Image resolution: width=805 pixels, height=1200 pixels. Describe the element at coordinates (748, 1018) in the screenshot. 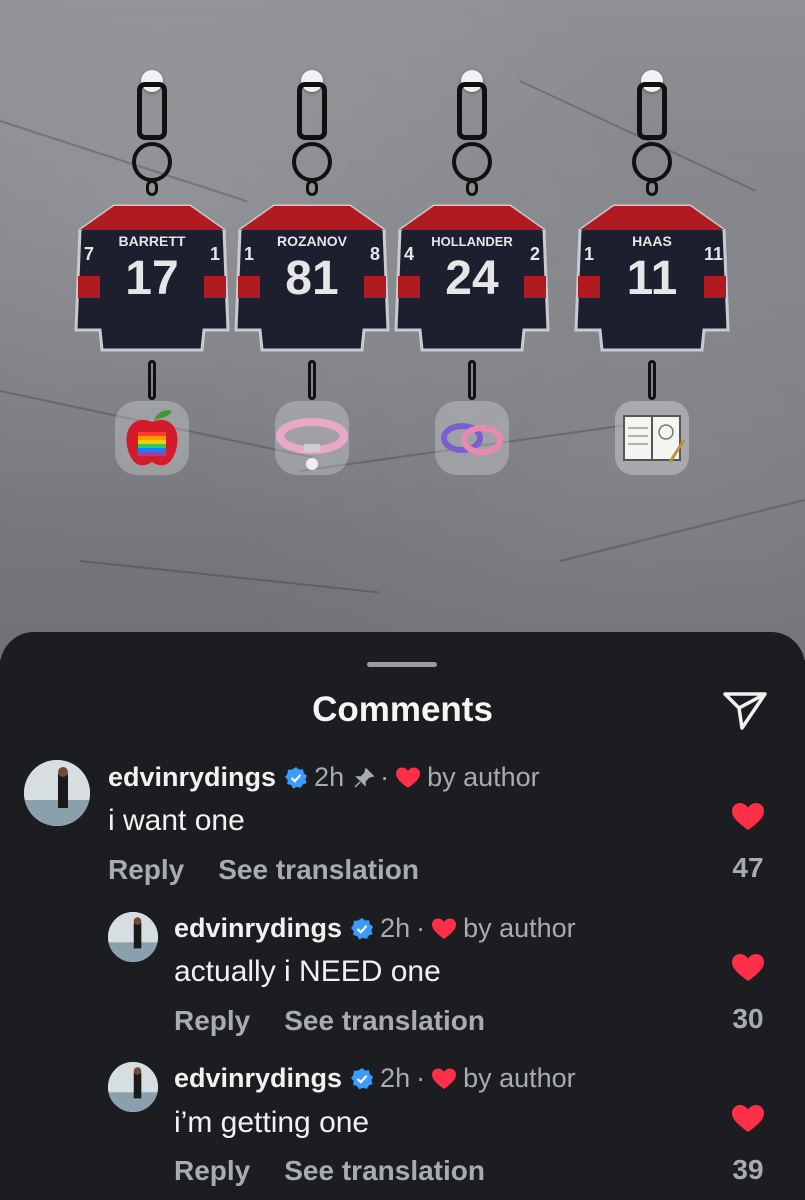

I see `like-count: 30` at that location.